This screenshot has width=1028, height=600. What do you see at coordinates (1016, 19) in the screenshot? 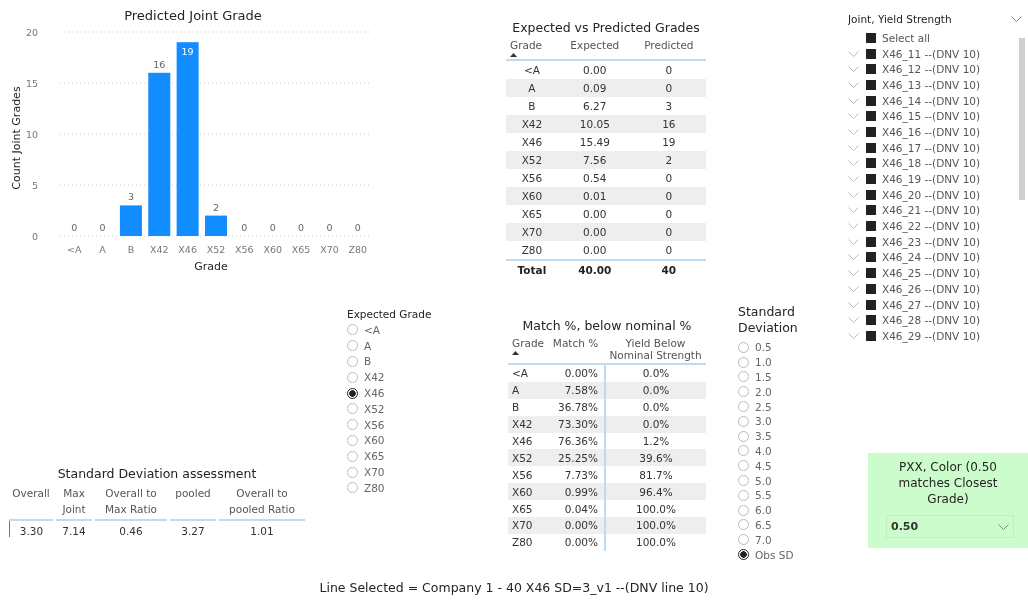
I see `chevron-down-icon` at bounding box center [1016, 19].